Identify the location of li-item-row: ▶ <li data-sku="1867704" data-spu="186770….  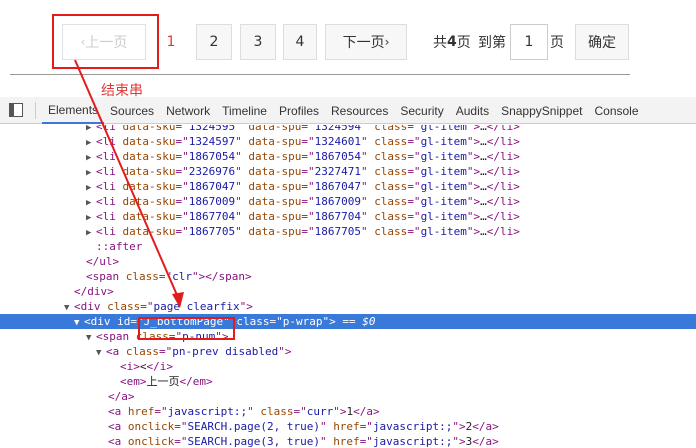
(348, 216).